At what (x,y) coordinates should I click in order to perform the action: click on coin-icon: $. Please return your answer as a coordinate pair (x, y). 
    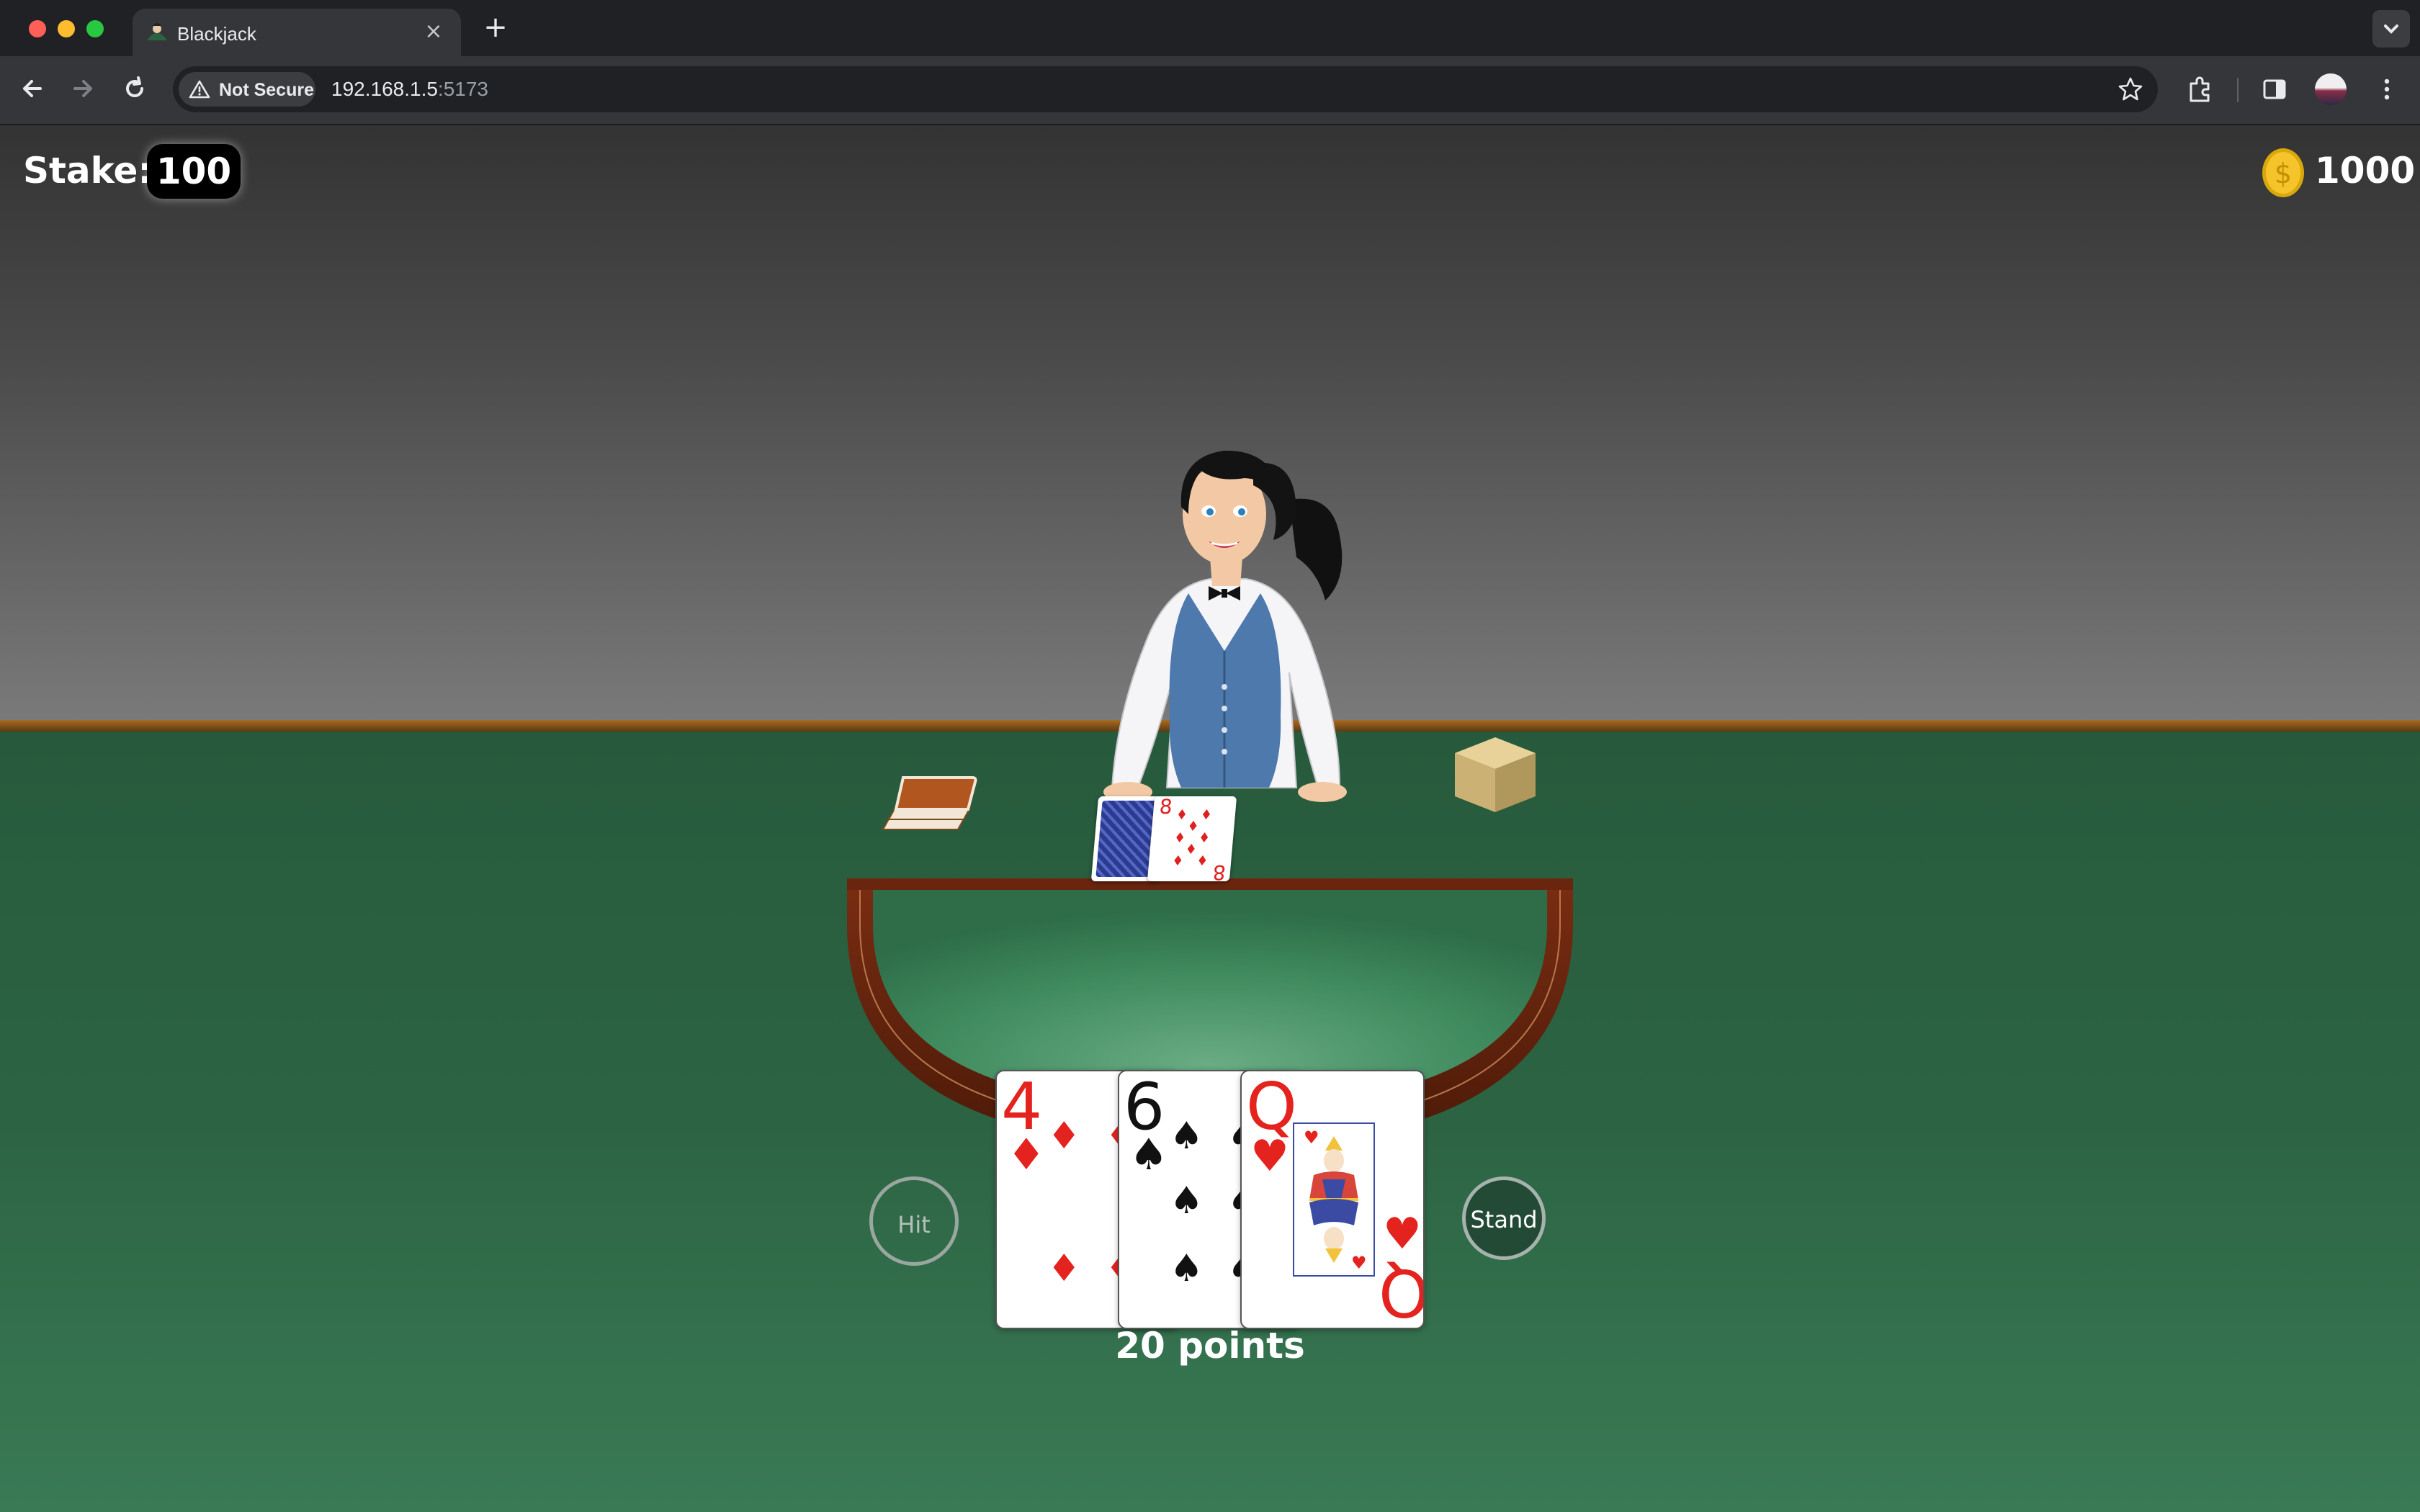
    Looking at the image, I should click on (2283, 172).